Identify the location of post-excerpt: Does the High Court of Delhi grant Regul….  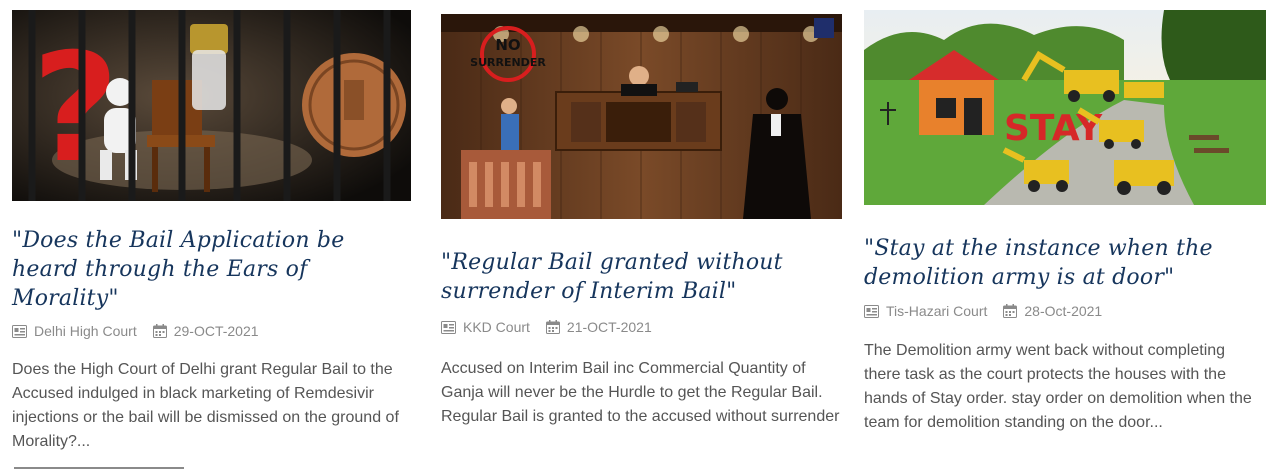
(205, 405).